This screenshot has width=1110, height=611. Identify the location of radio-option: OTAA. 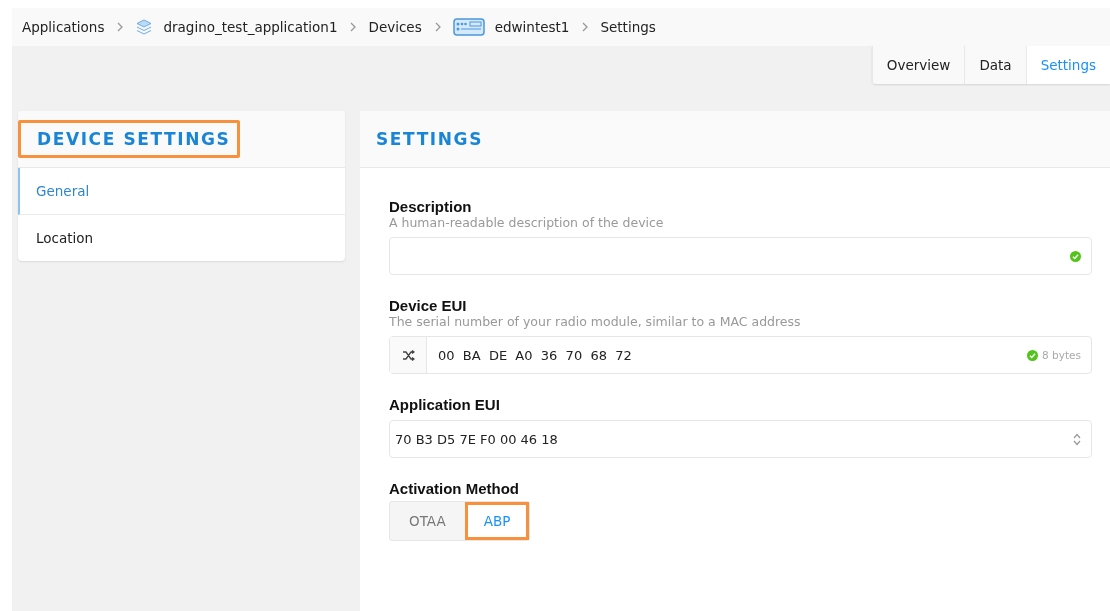
(427, 521).